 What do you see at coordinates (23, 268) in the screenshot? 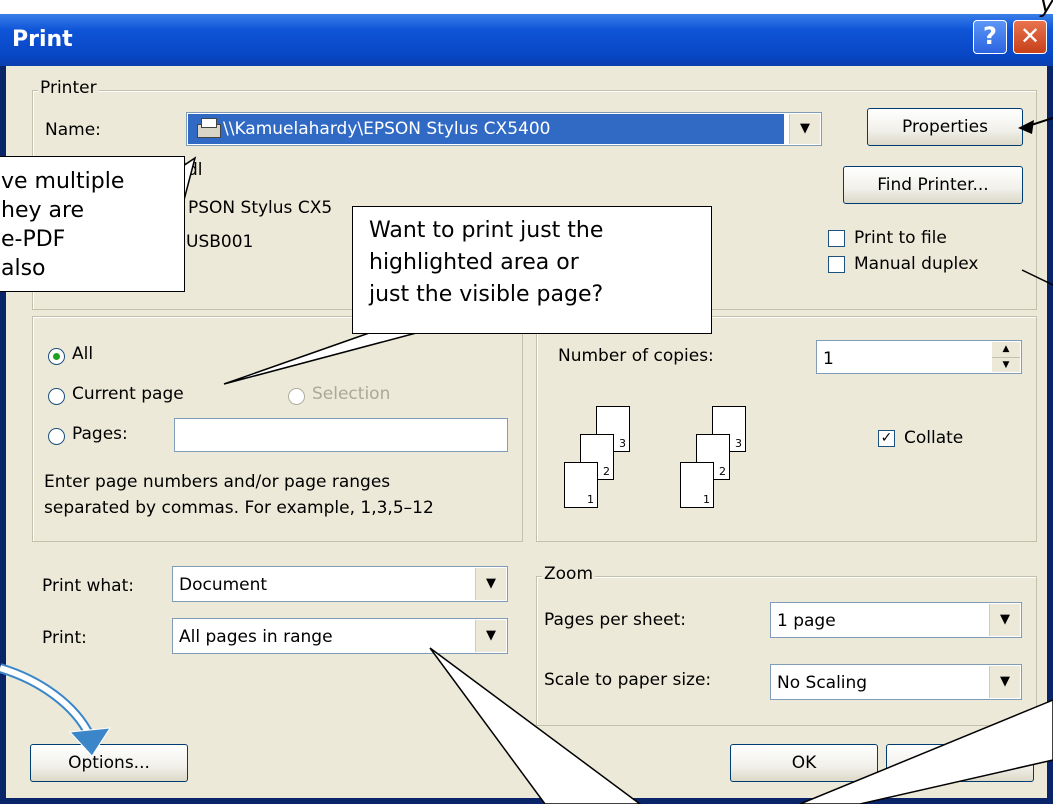
I see `left-callout-line: also` at bounding box center [23, 268].